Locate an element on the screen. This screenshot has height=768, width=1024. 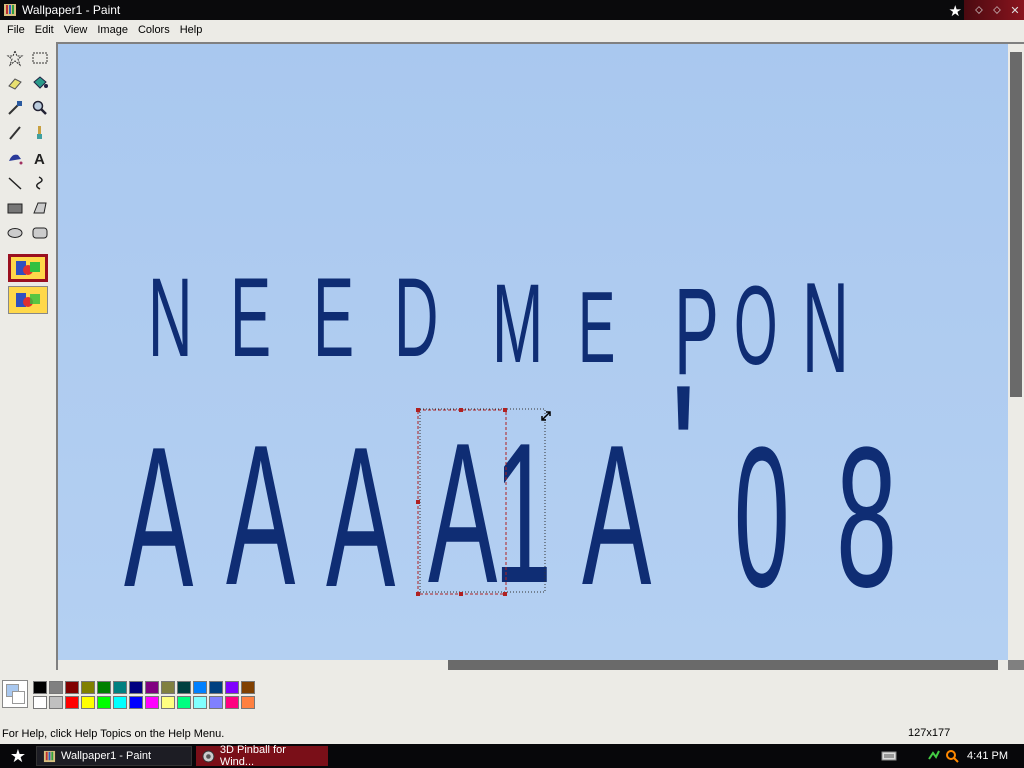
task-paint: Wallpaper1 - Paint is located at coordinates (114, 756).